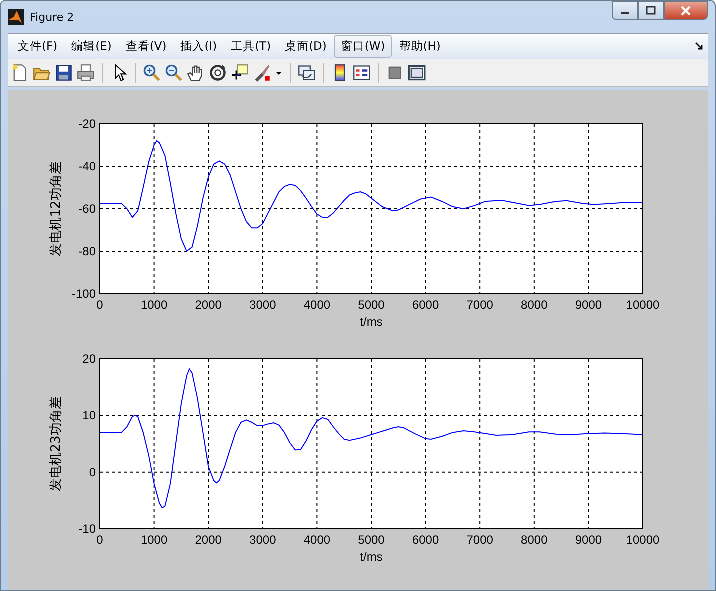  What do you see at coordinates (38, 46) in the screenshot?
I see `menu-item: 文件(F)` at bounding box center [38, 46].